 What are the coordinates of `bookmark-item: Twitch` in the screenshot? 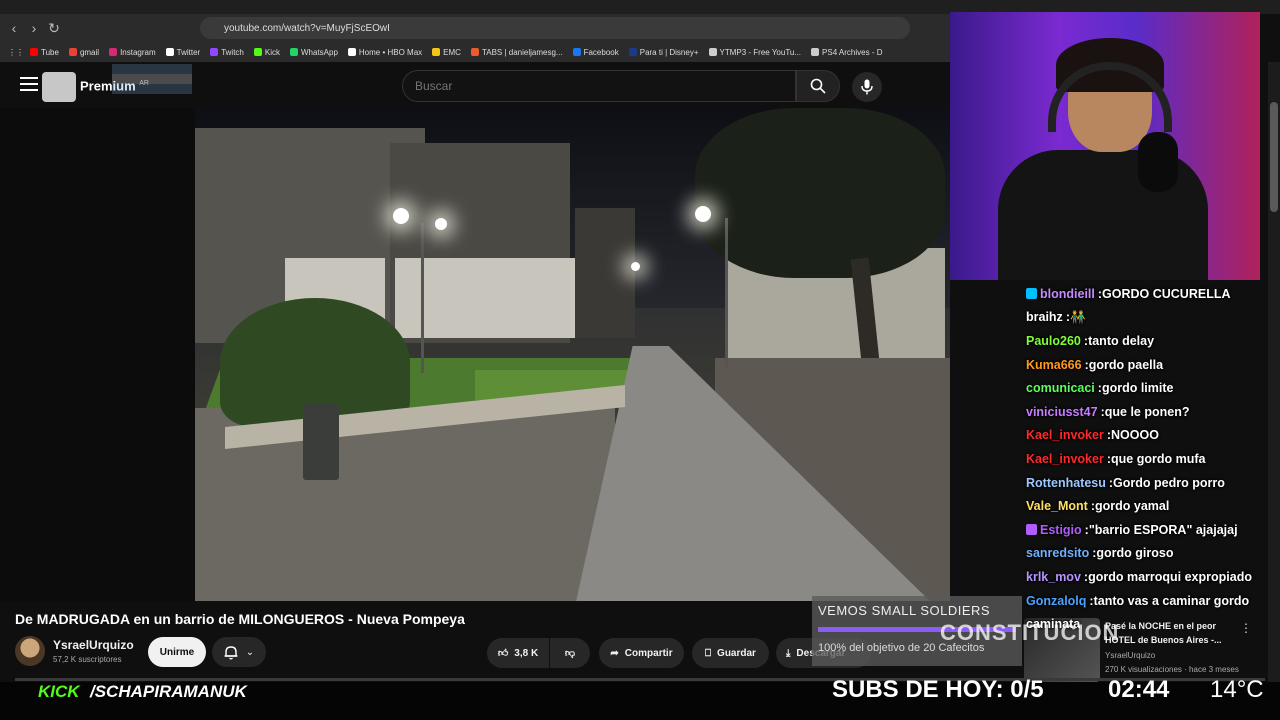 It's located at (227, 52).